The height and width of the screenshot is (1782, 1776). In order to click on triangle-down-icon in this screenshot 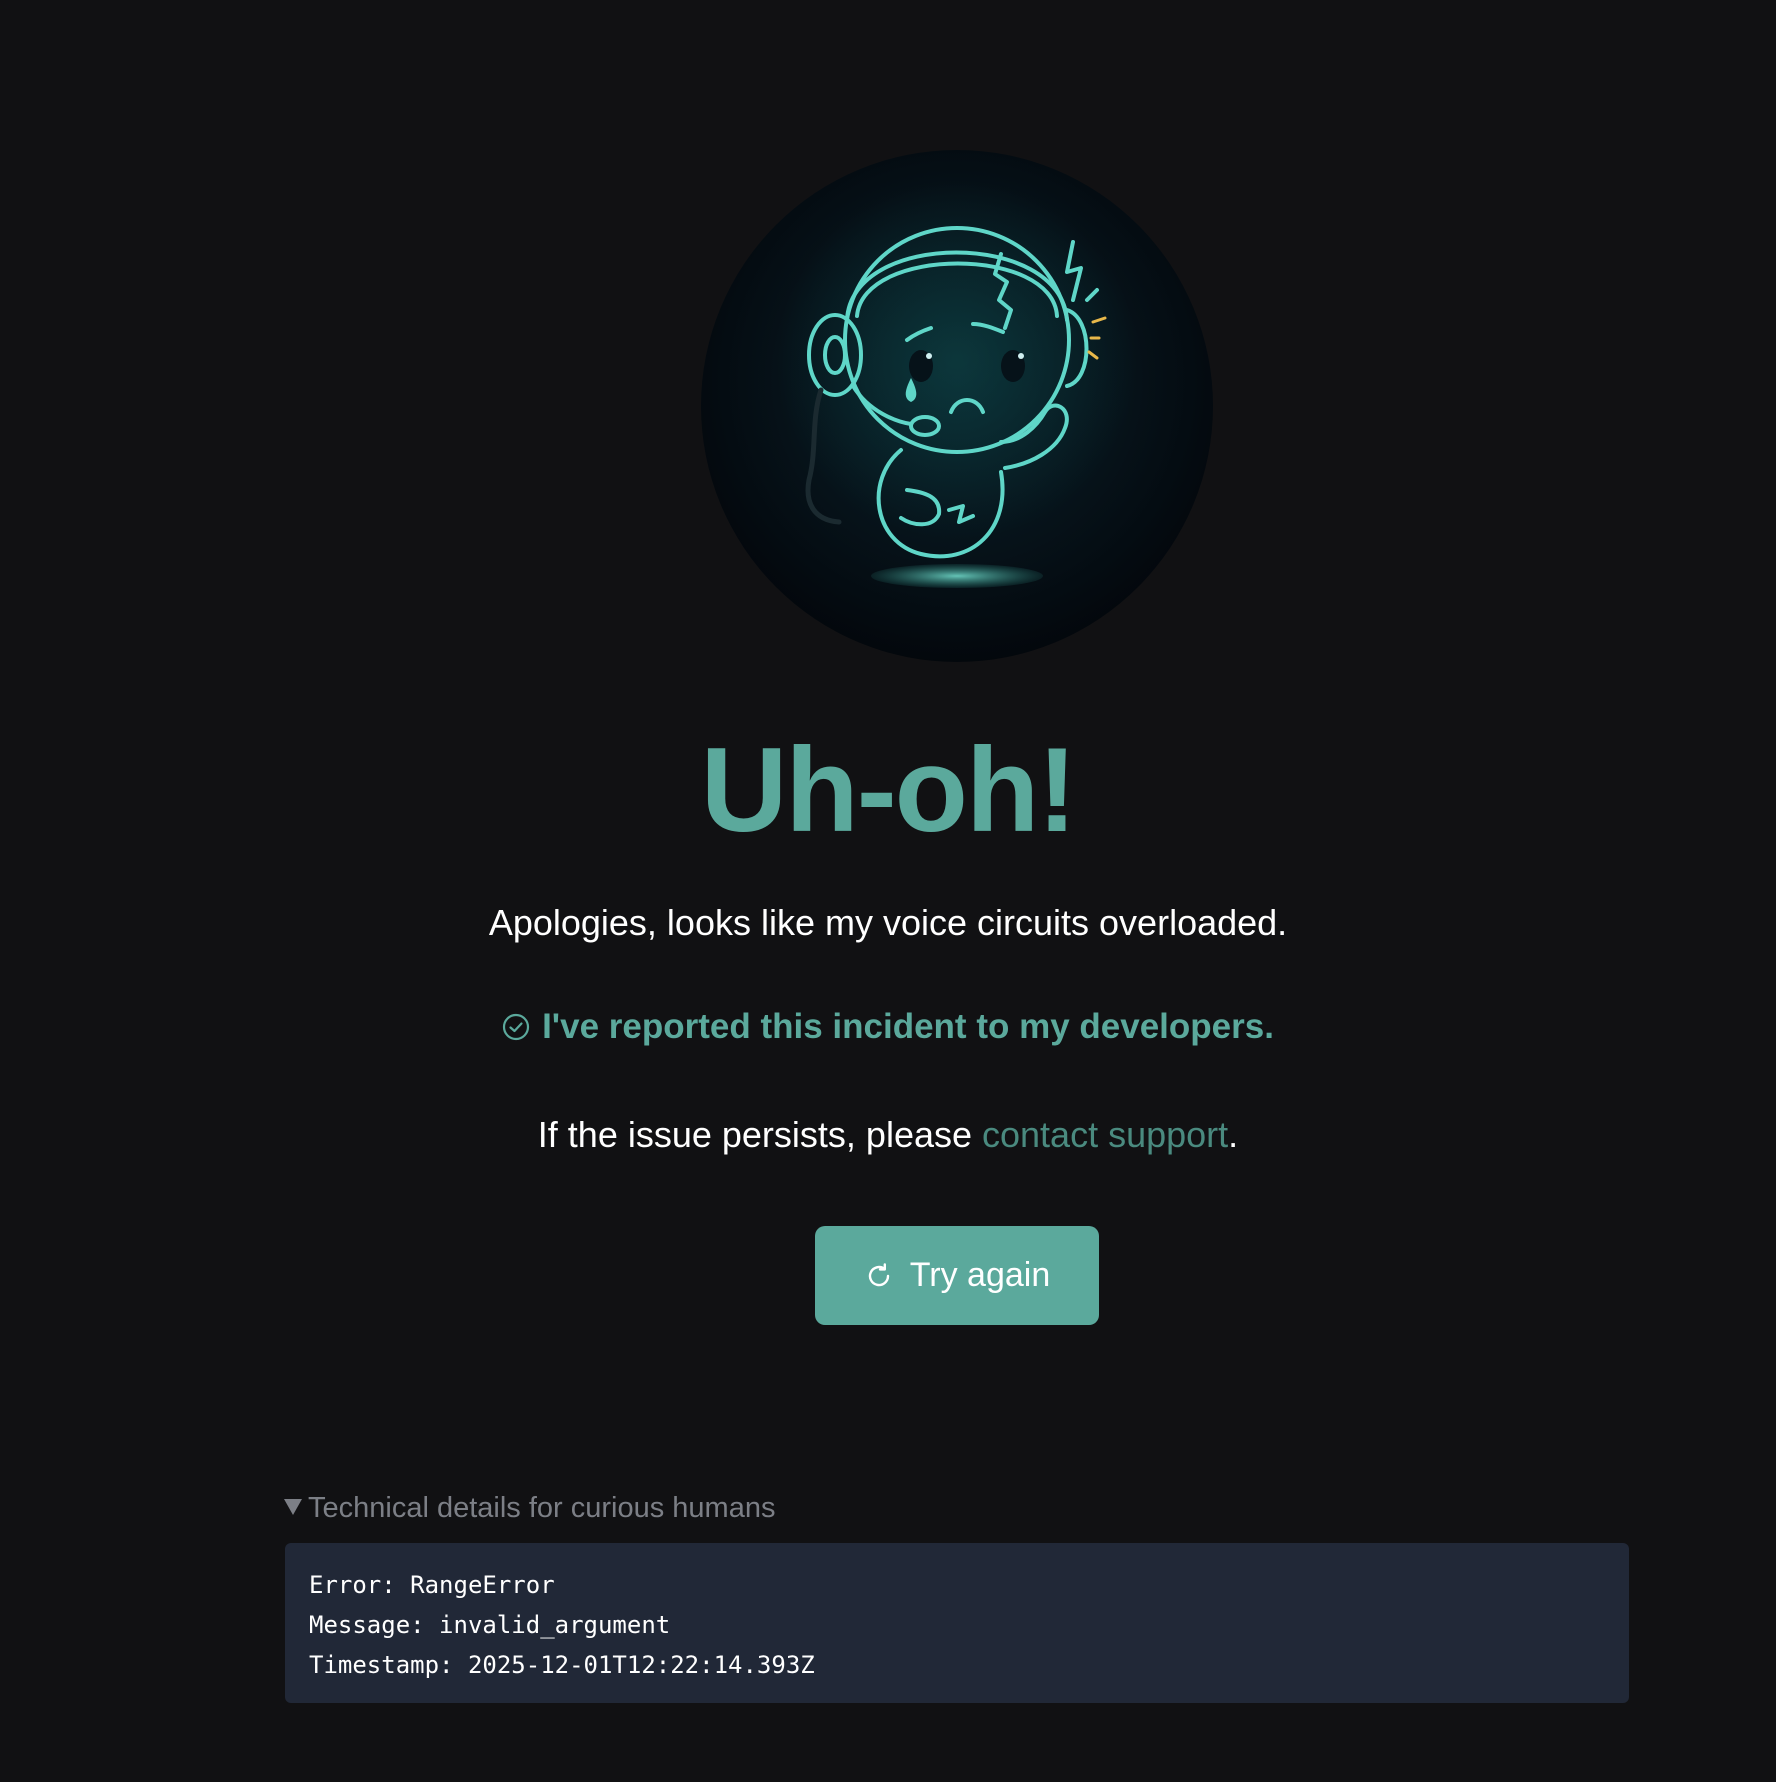, I will do `click(293, 1507)`.